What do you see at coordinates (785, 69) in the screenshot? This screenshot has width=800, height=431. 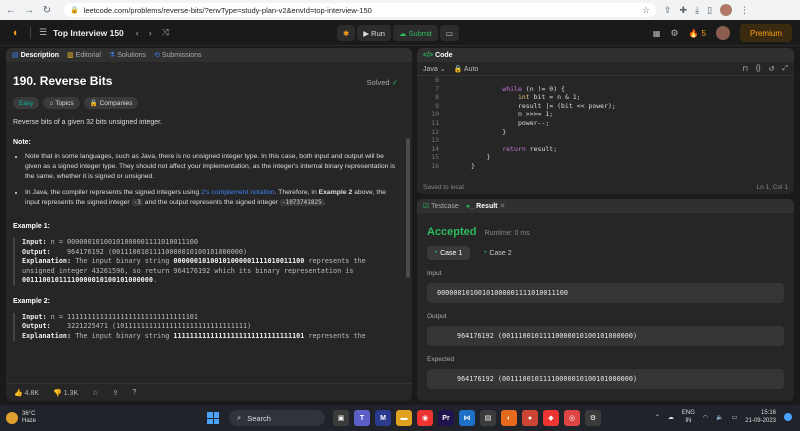 I see `fullscreen-icon: ⤢` at bounding box center [785, 69].